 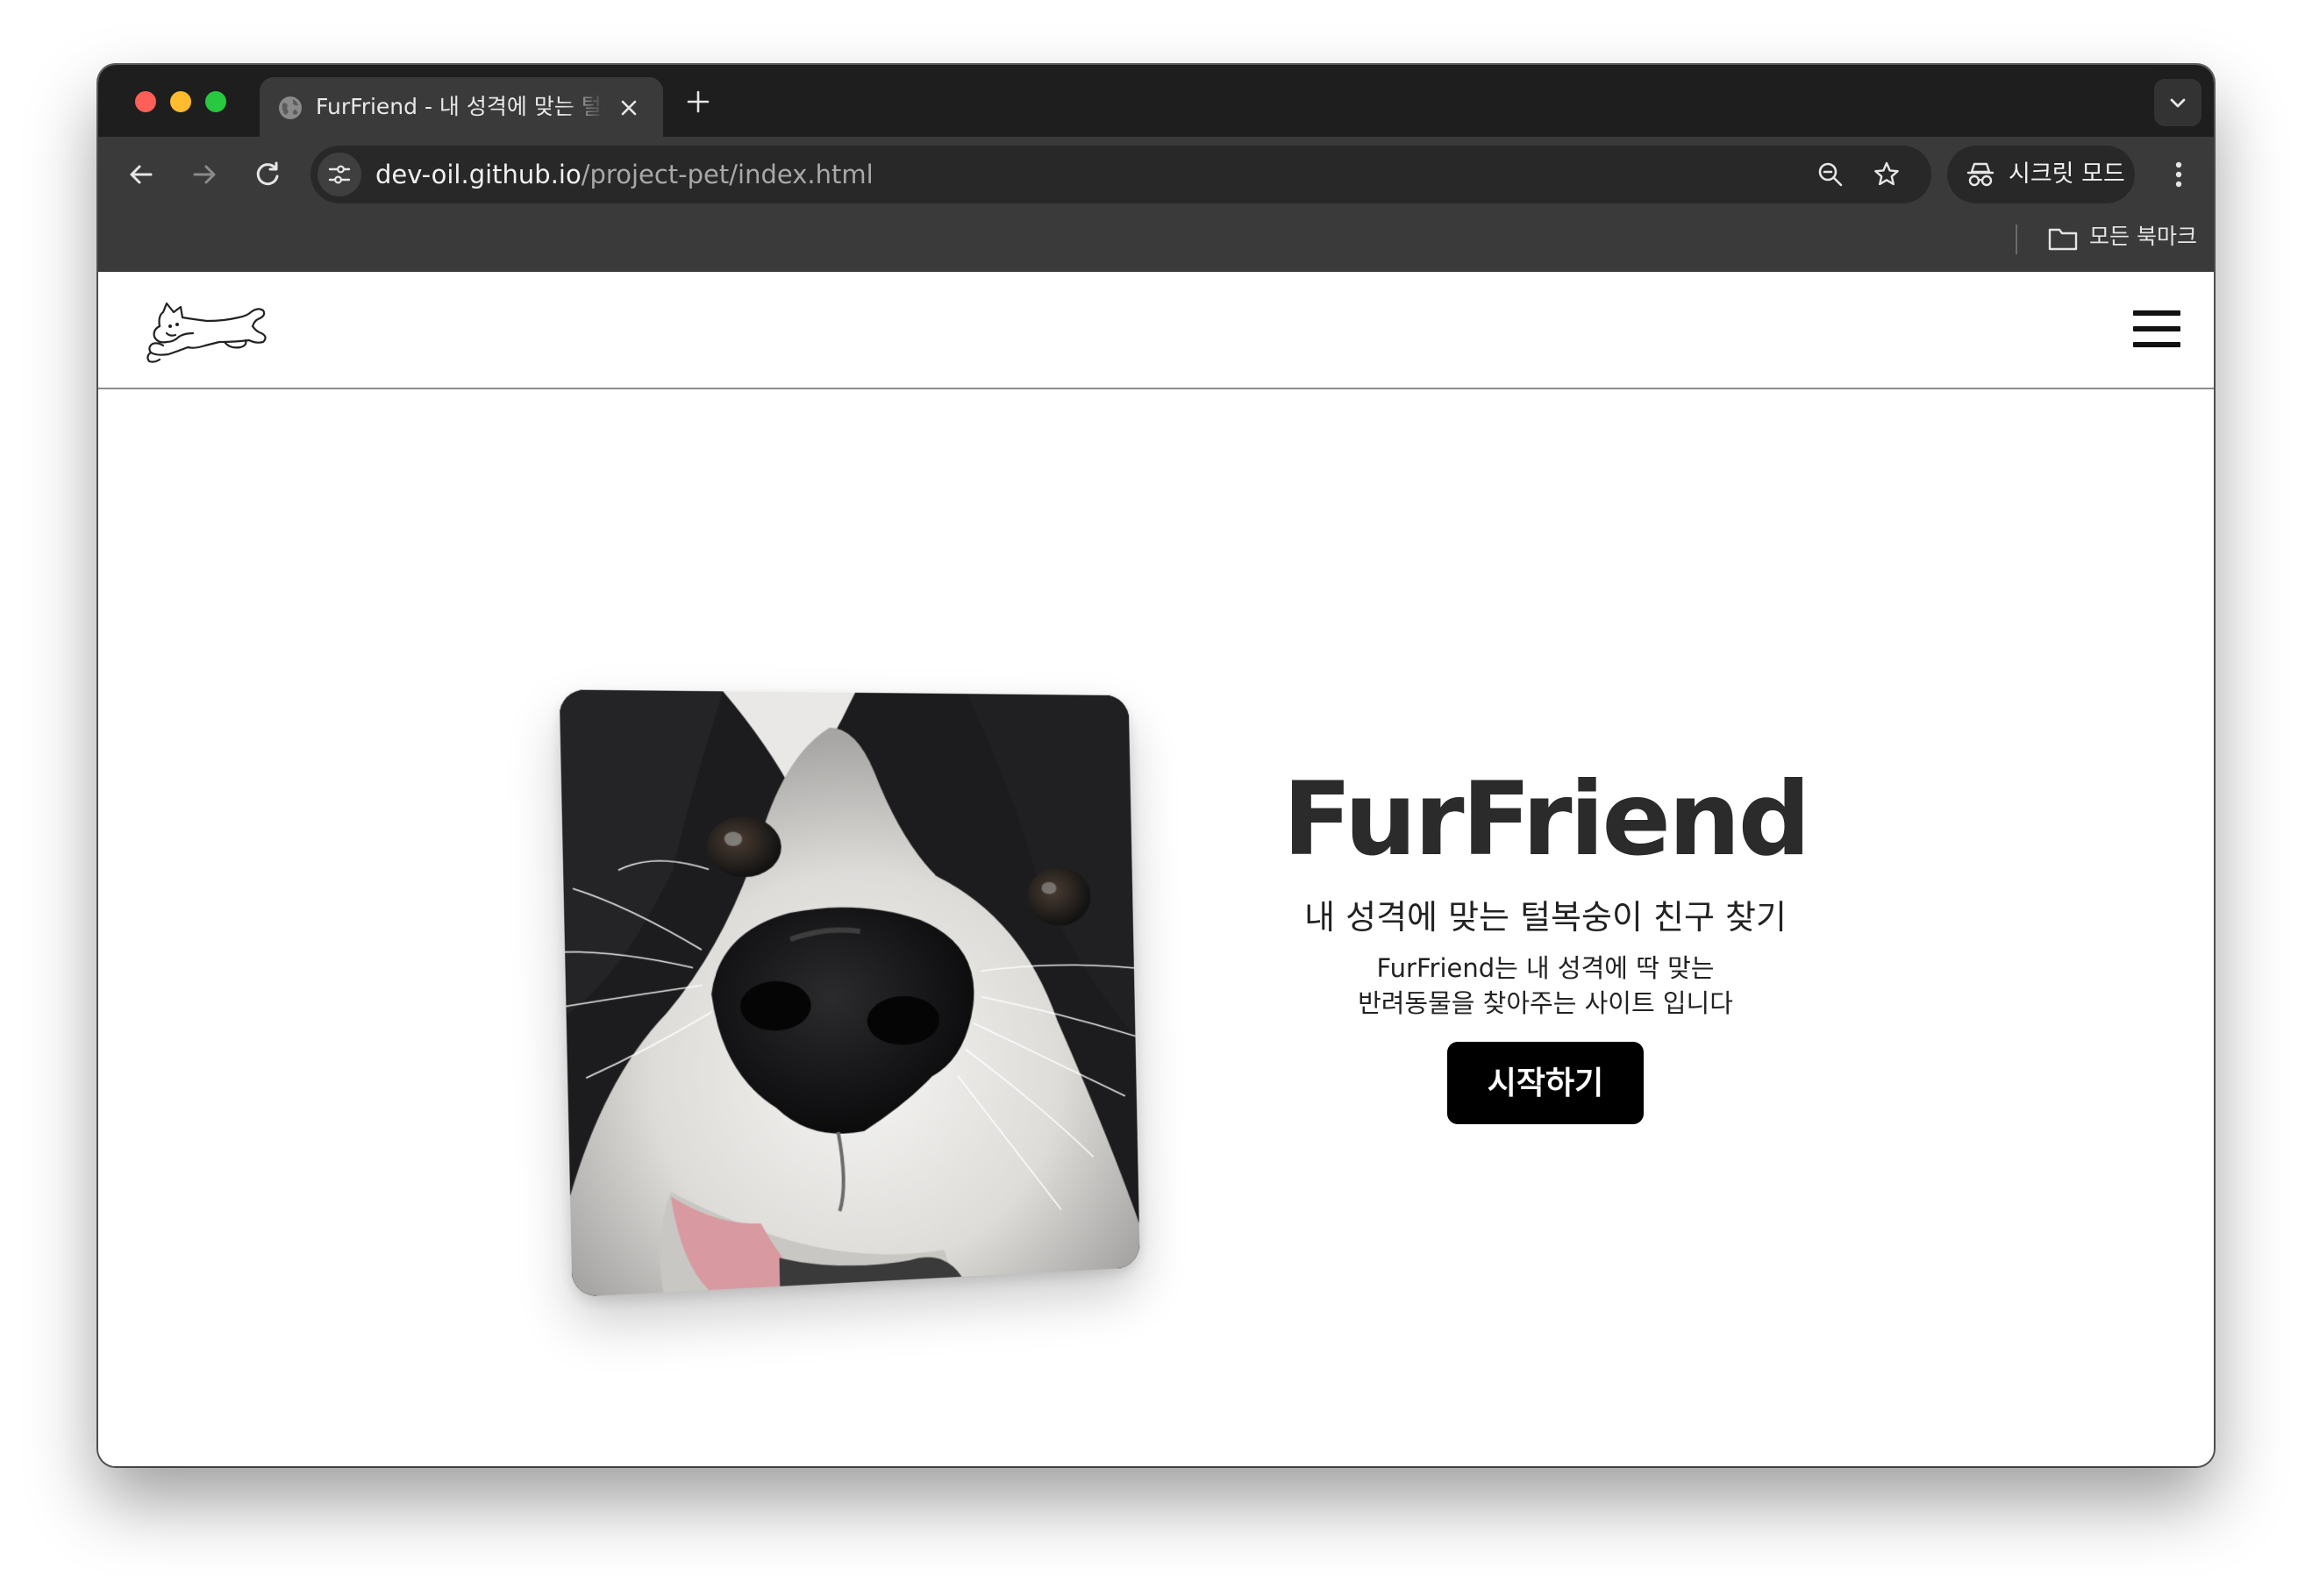 What do you see at coordinates (1546, 968) in the screenshot?
I see `hero-description-line-1: FurFriend는 내 성격에 딱 맞는` at bounding box center [1546, 968].